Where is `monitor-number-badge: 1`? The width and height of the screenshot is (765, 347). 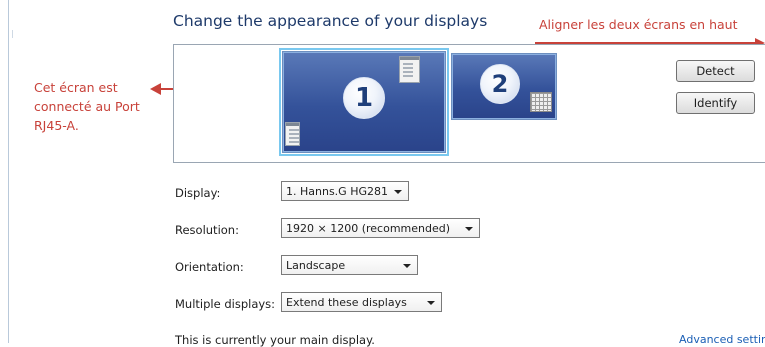
monitor-number-badge: 1 is located at coordinates (364, 98).